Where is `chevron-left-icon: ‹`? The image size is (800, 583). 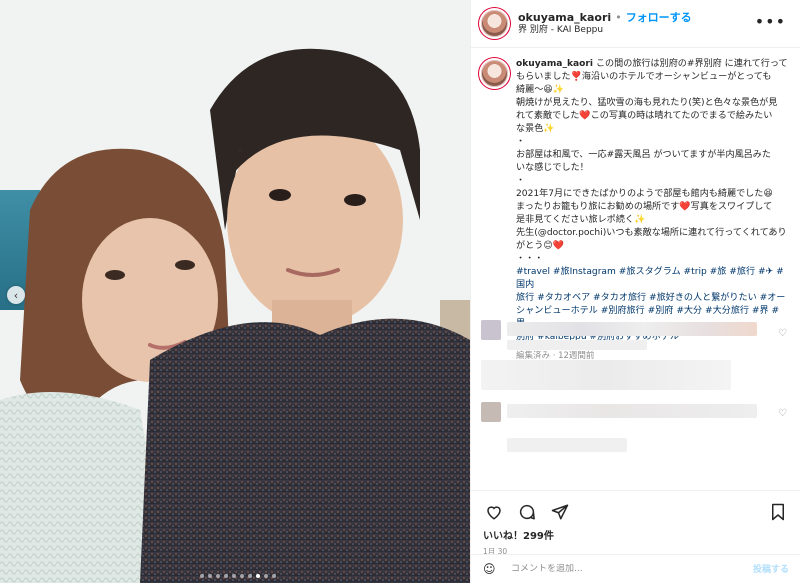 chevron-left-icon: ‹ is located at coordinates (16, 295).